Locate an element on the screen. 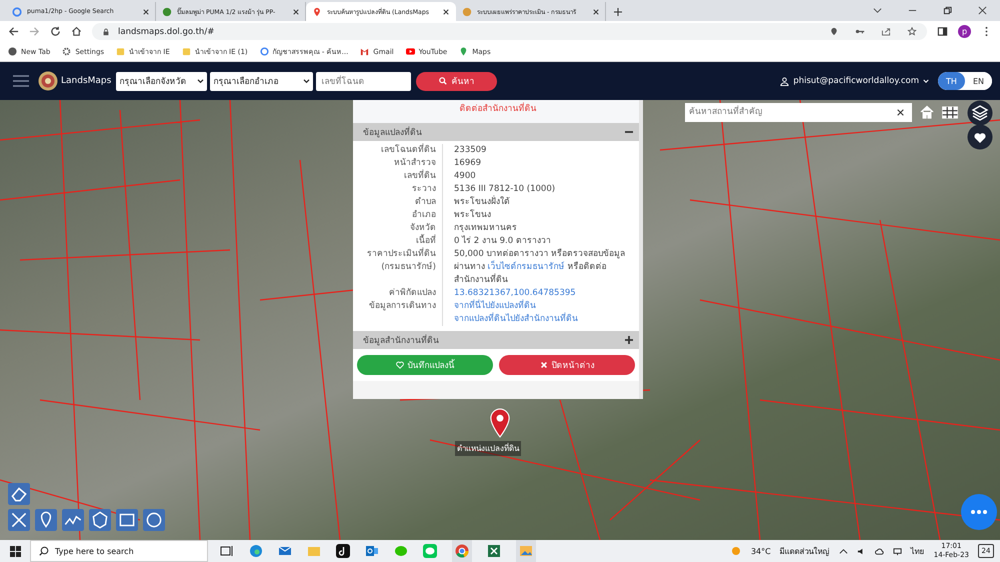 This screenshot has height=562, width=1000. field-value: 0 ไร่ 2 งาน 9.0 ตารางวา is located at coordinates (502, 241).